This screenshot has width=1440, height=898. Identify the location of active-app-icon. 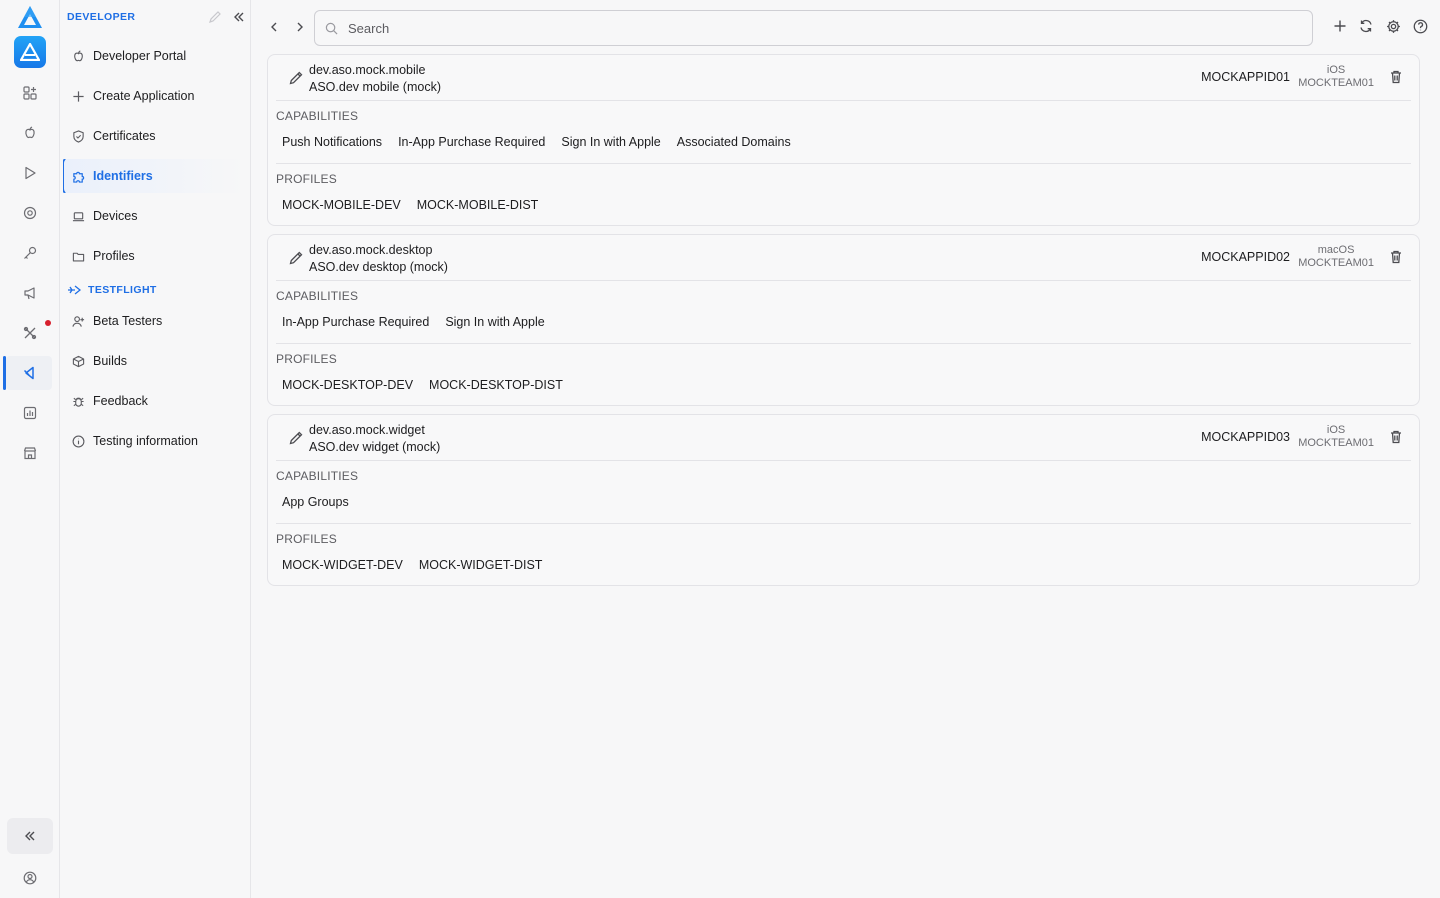
(30, 52).